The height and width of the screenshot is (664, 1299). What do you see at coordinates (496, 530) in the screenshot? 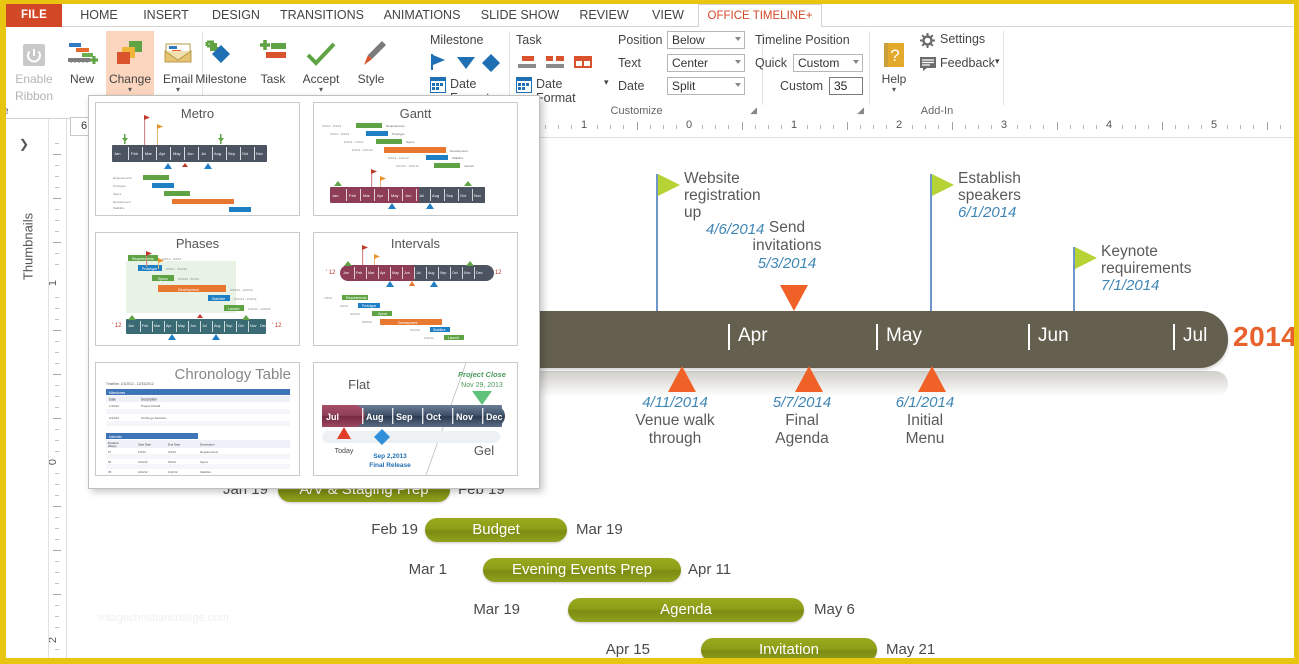
I see `task-bar-budget: Budget` at bounding box center [496, 530].